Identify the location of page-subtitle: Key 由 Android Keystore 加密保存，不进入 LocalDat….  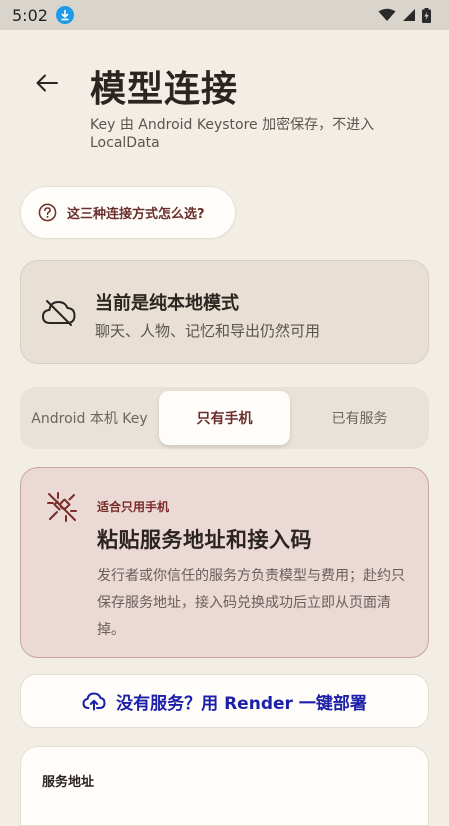
(232, 134).